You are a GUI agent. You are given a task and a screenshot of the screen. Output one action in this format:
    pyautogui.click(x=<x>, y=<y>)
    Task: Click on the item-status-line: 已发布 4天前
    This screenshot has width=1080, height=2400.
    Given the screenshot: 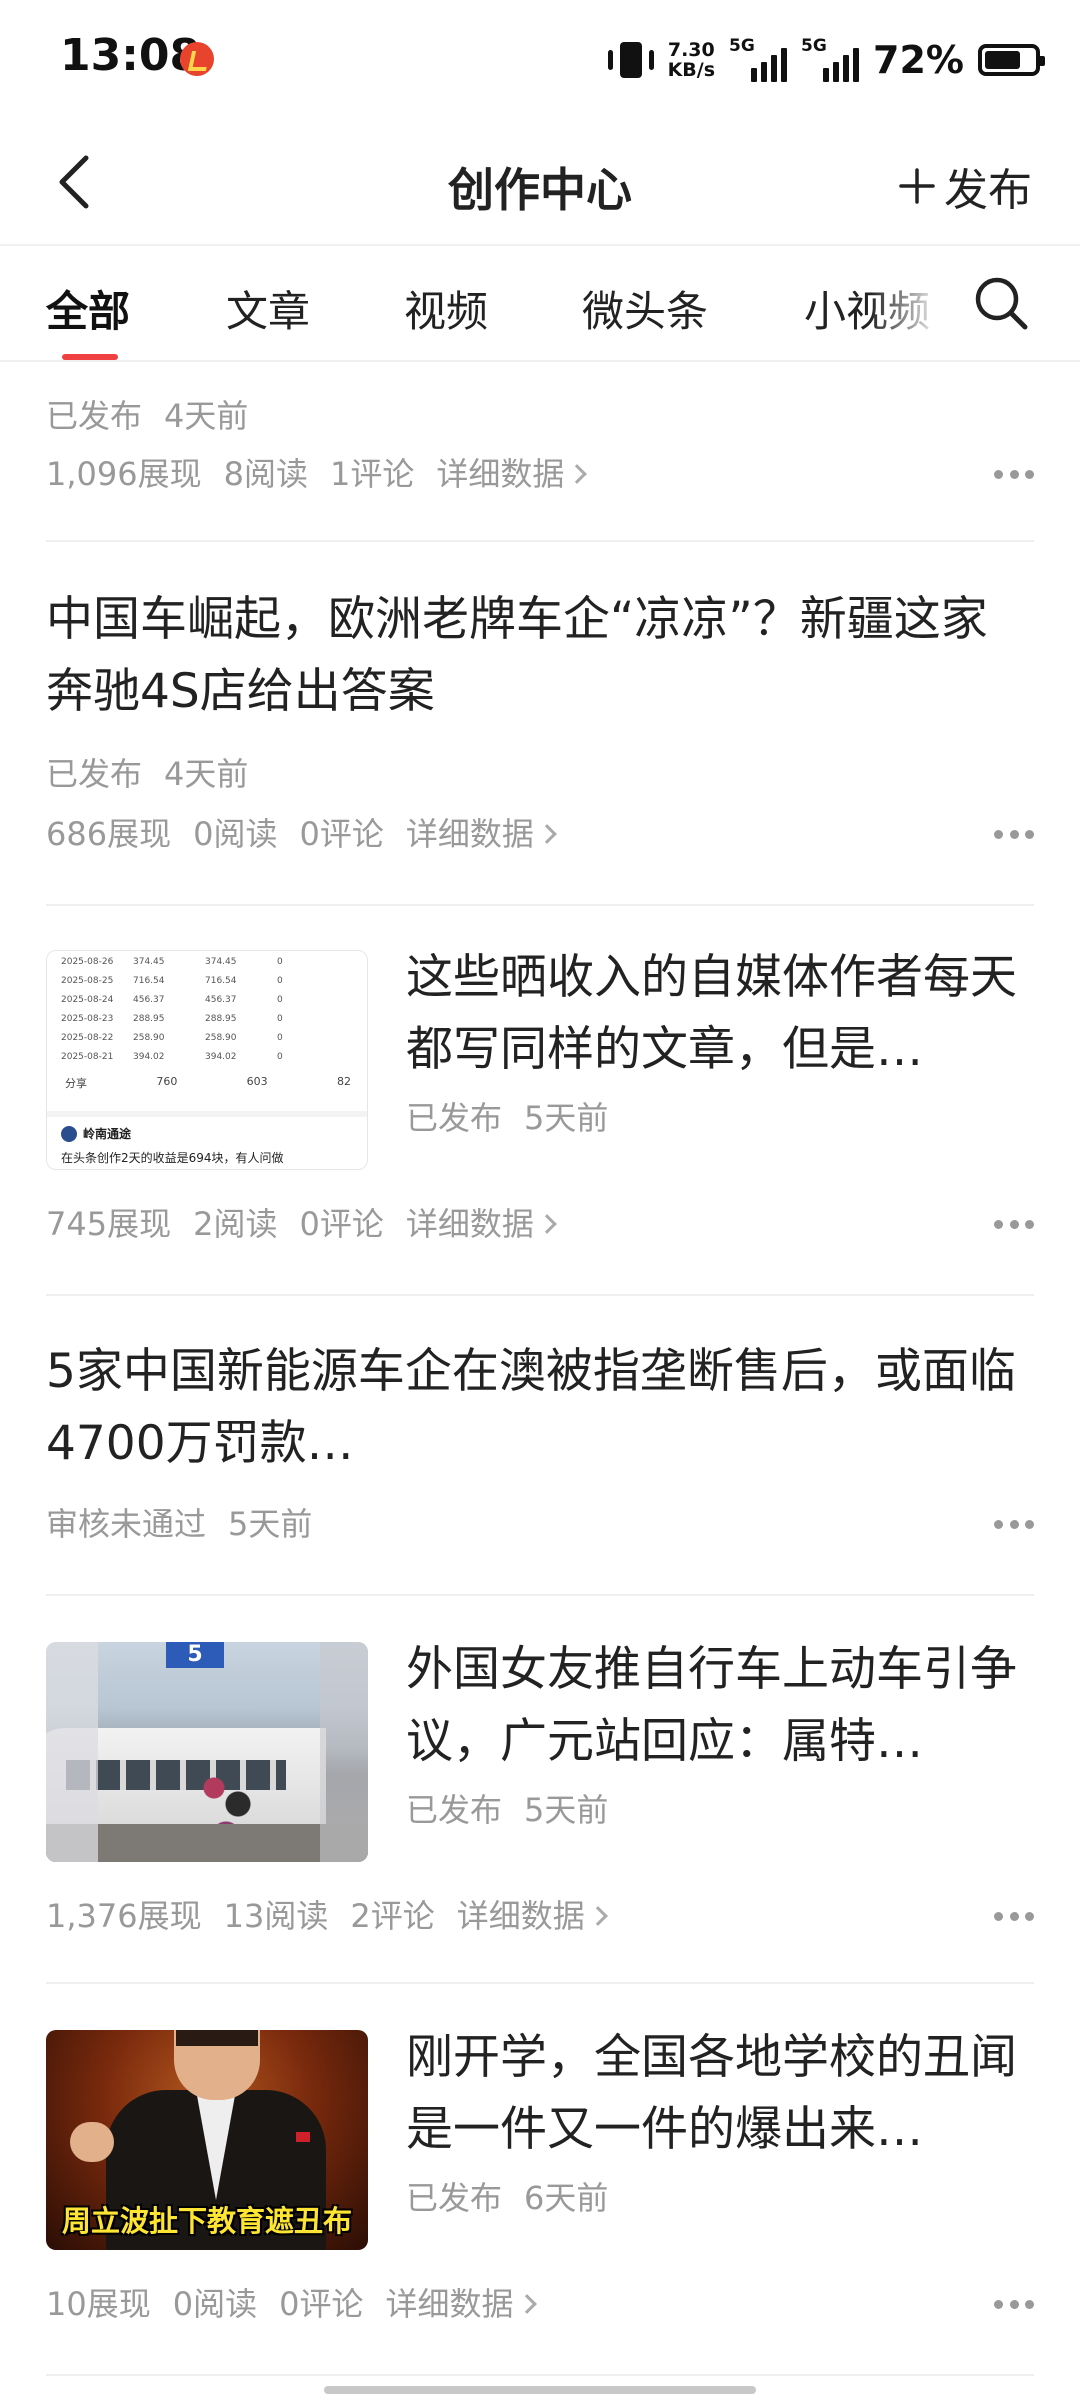 What is the action you would take?
    pyautogui.click(x=158, y=416)
    